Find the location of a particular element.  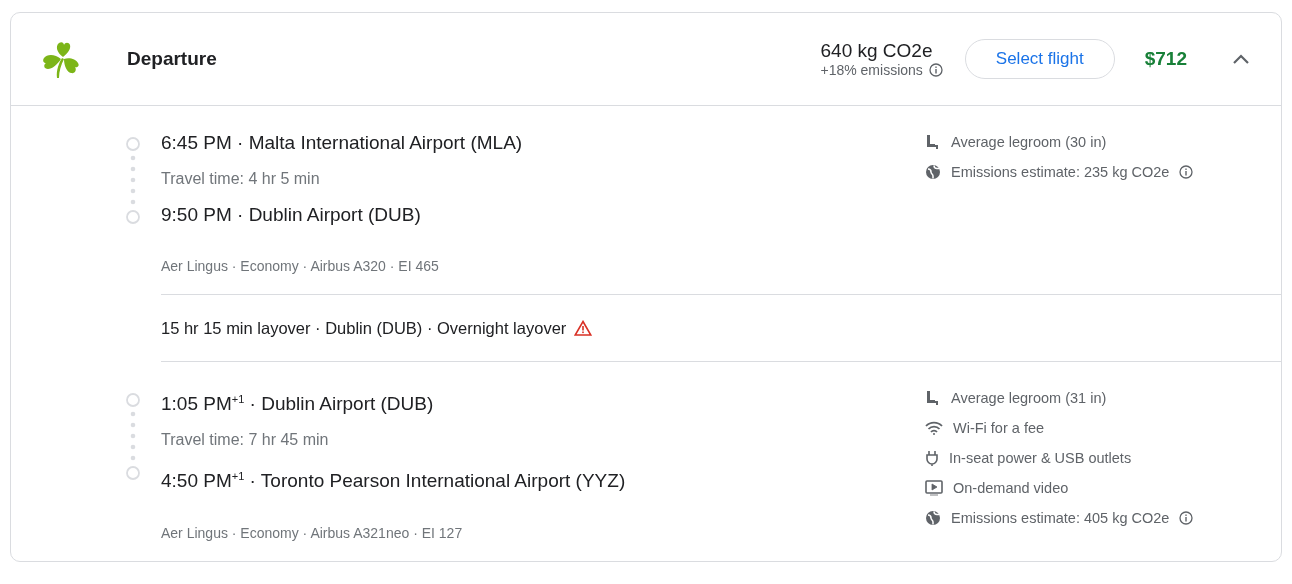

flight-details: Aer Lingus · Economy · Airbus A321neo · EI 127 is located at coordinates (312, 532).